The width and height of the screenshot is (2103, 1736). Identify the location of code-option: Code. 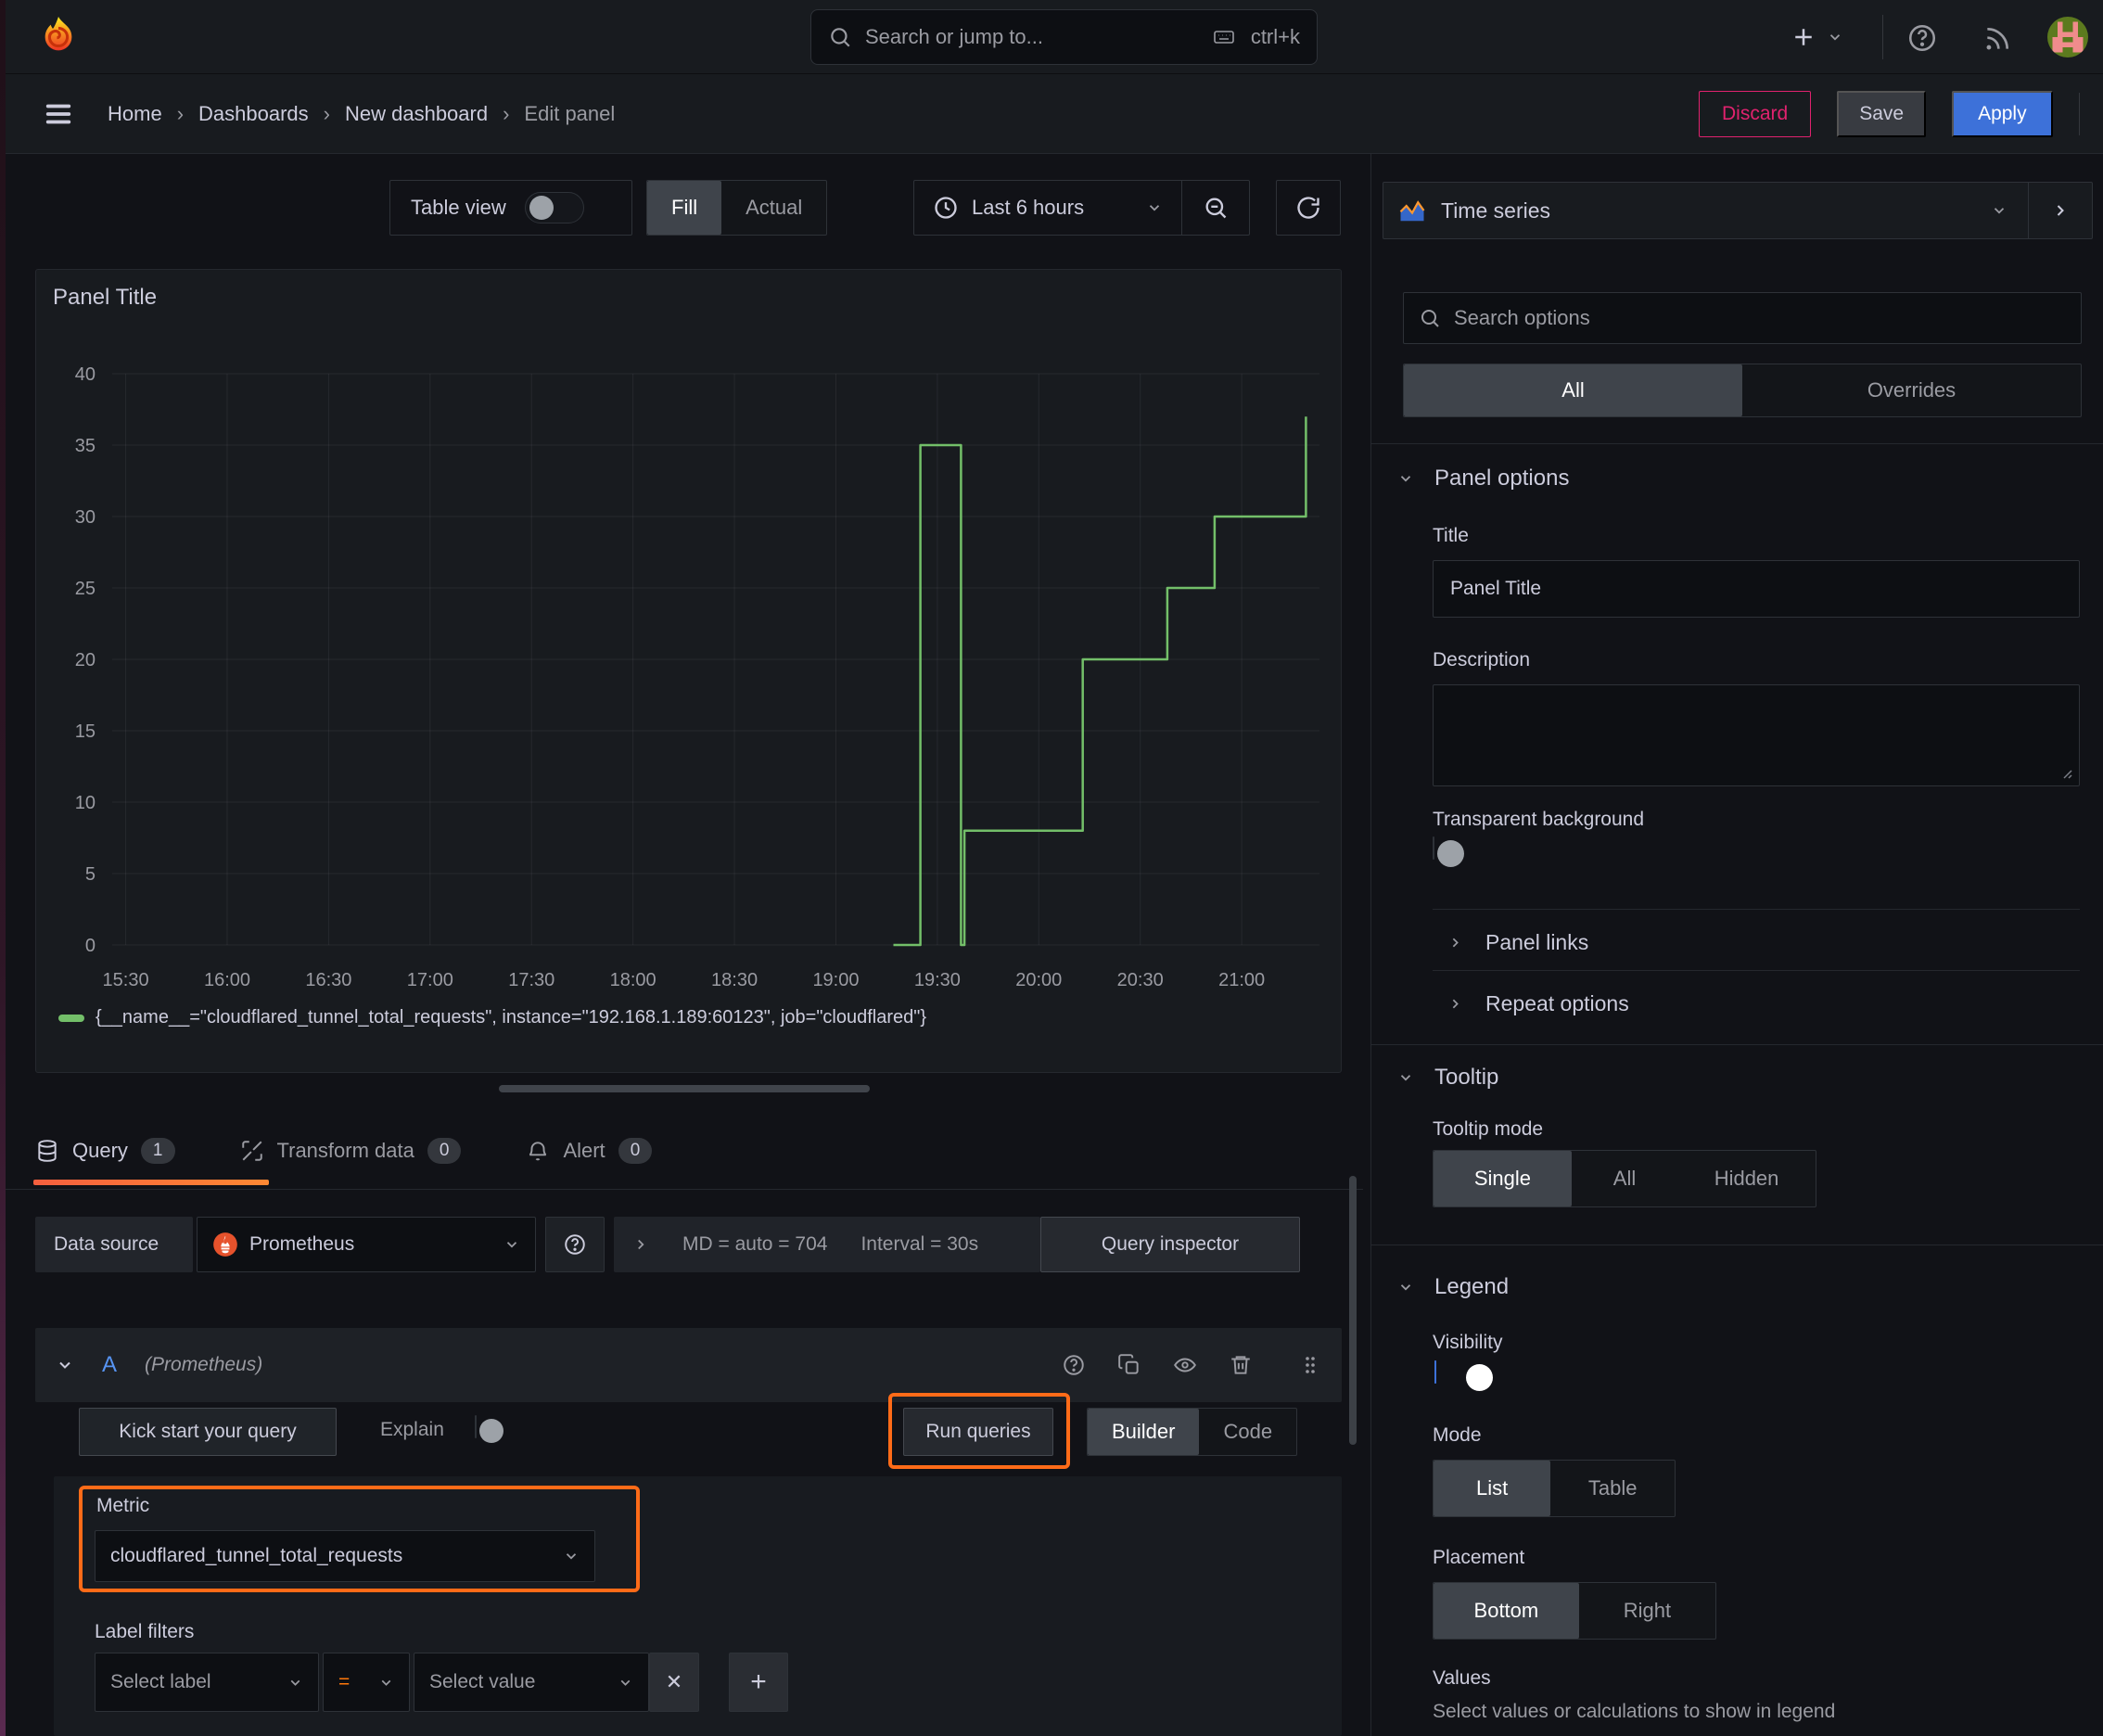
(1247, 1432).